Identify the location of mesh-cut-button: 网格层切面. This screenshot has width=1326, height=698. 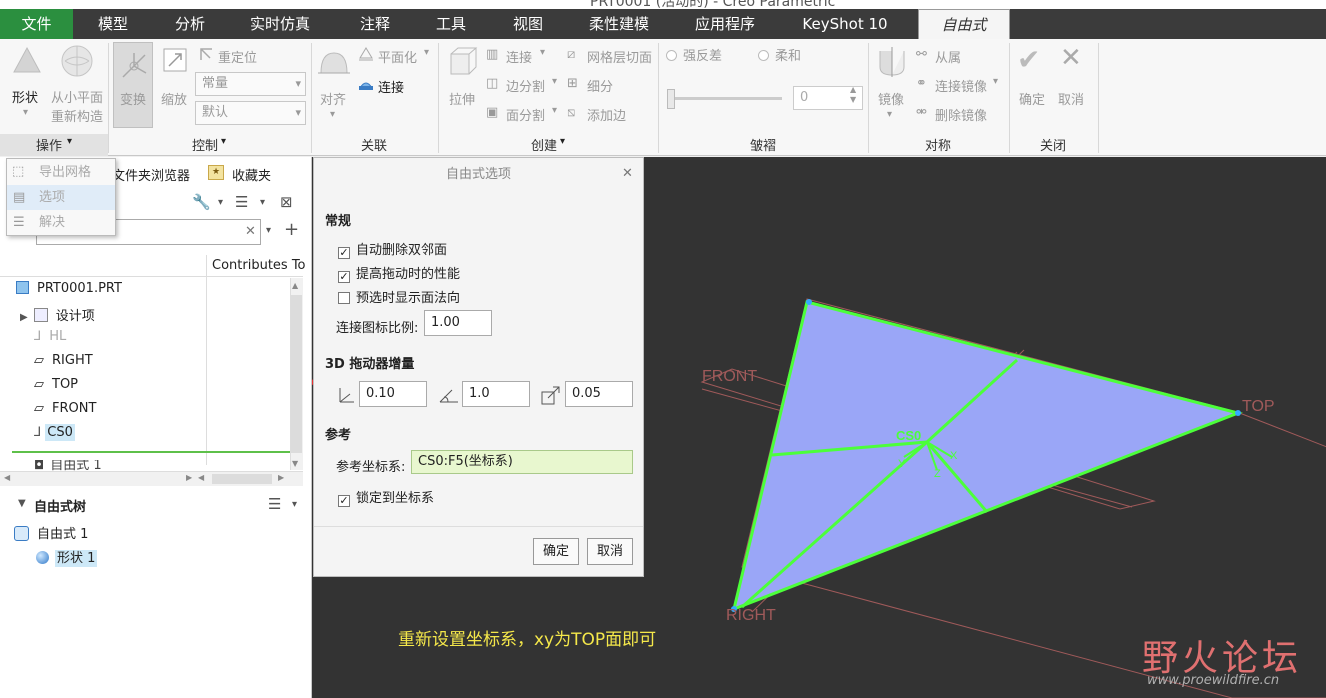
(619, 56).